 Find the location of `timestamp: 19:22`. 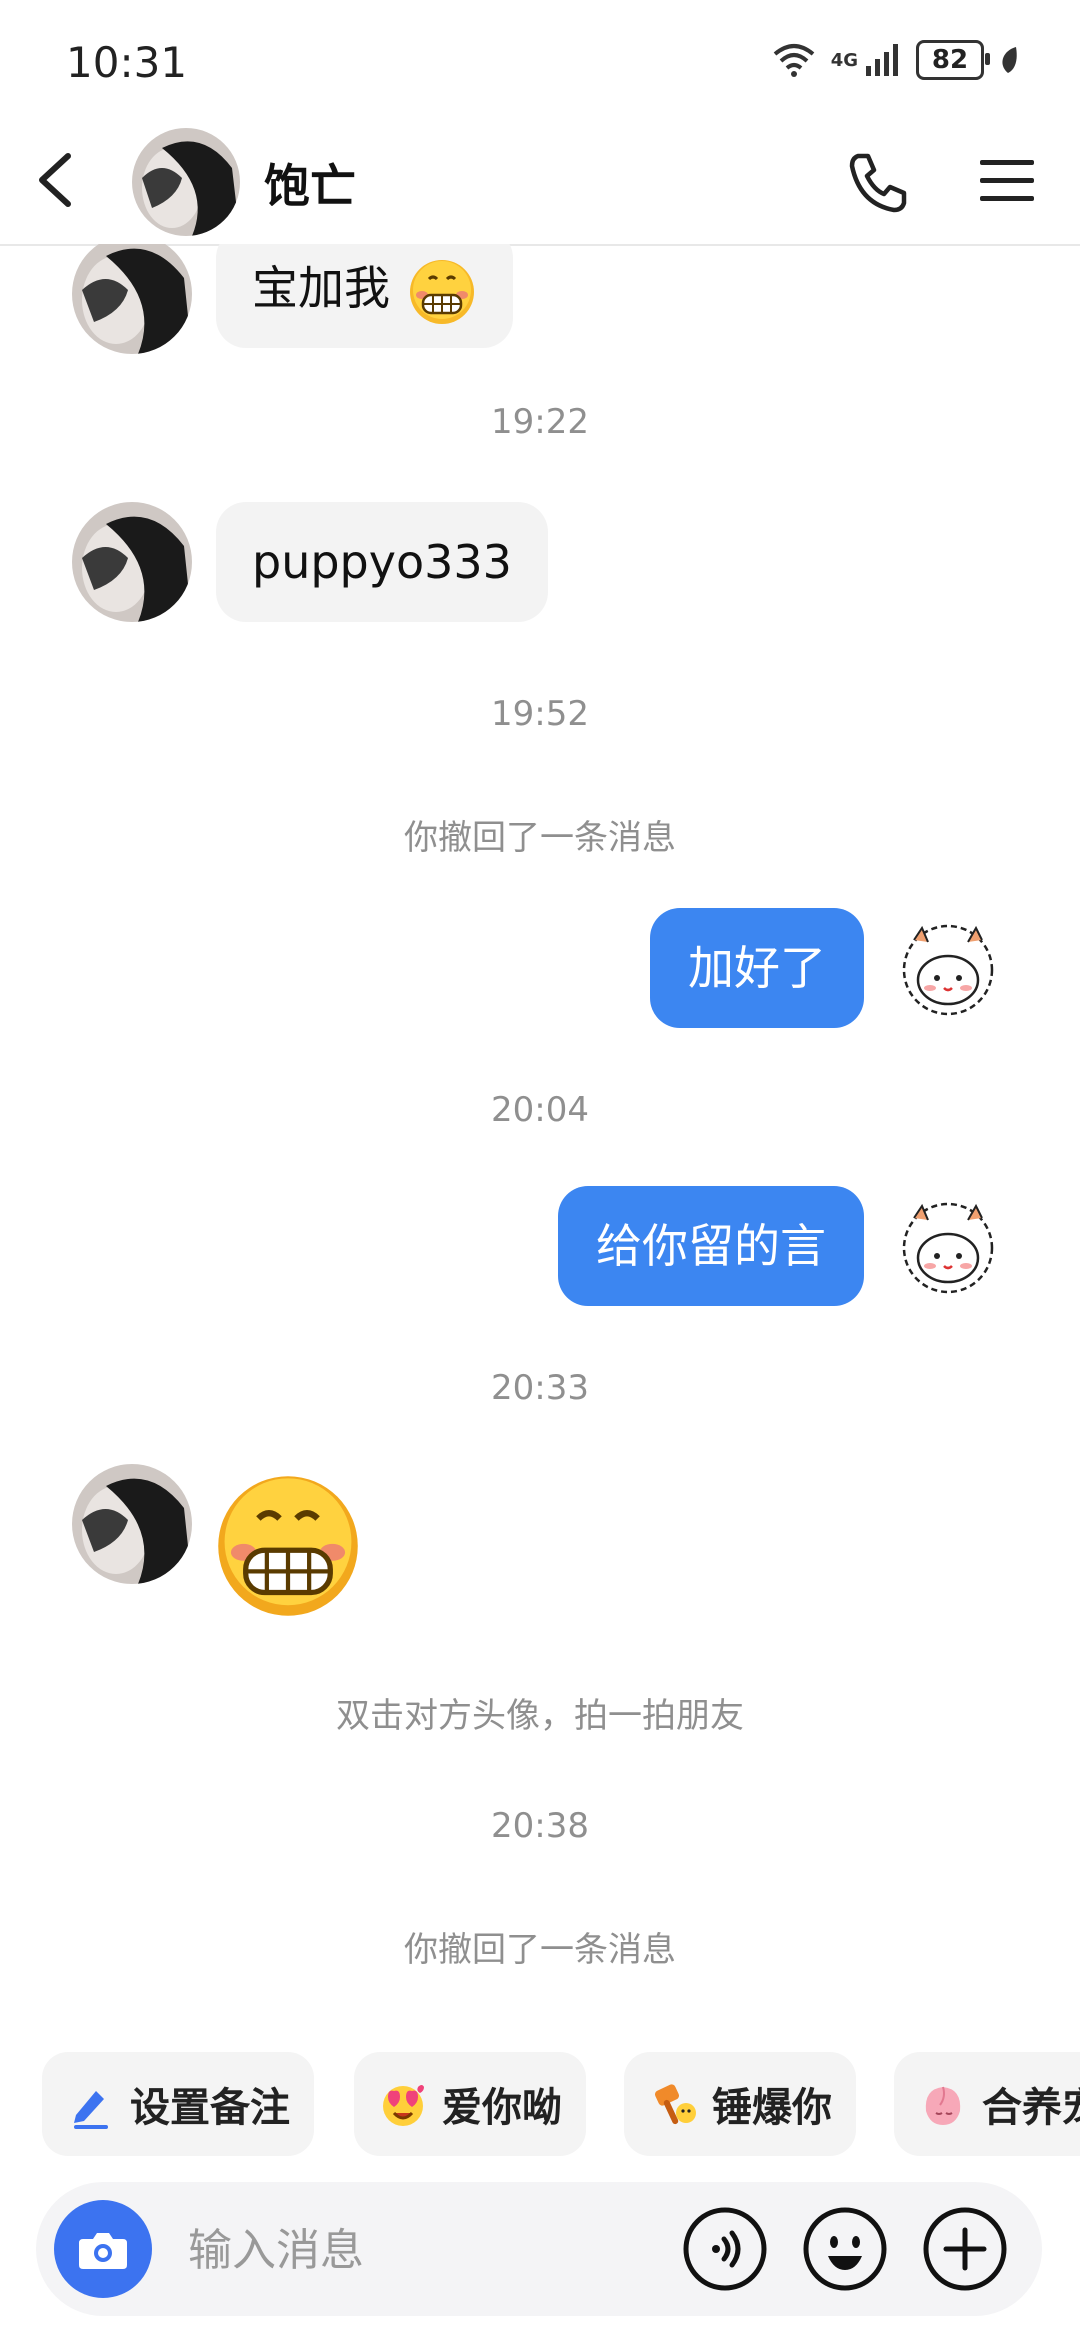

timestamp: 19:22 is located at coordinates (540, 422).